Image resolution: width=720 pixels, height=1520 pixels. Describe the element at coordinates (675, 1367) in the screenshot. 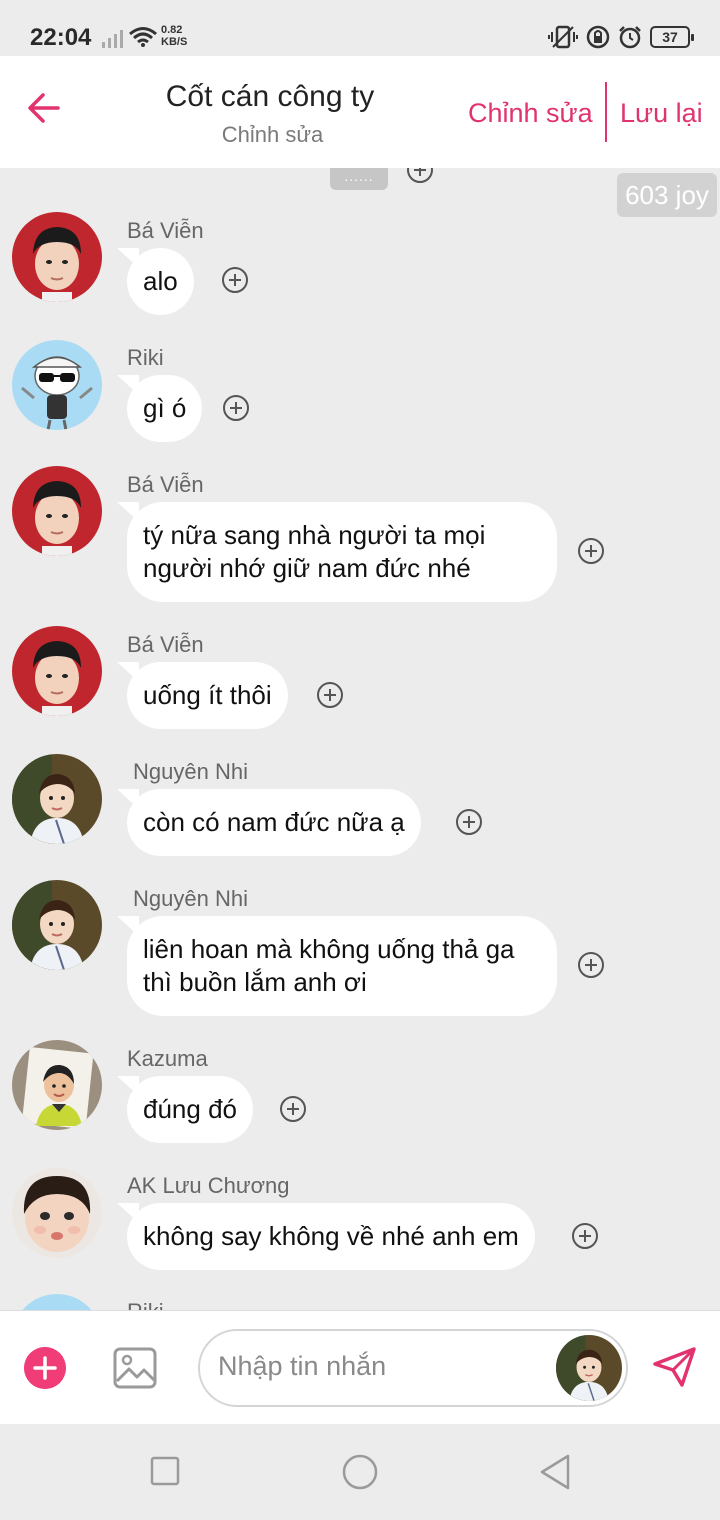

I see `send-icon` at that location.